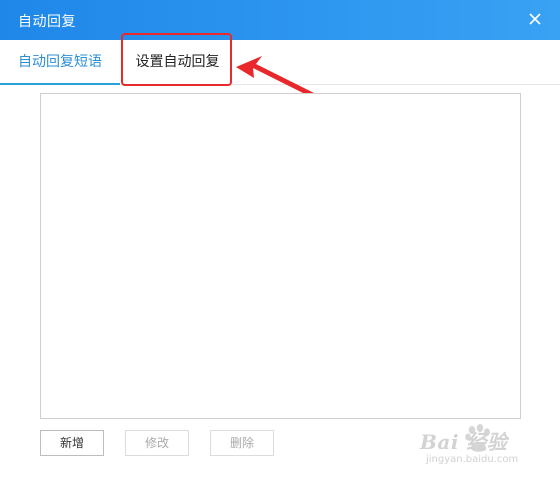 The height and width of the screenshot is (480, 560). I want to click on watermark: Bai 经验 jingyan.baidu.com, so click(479, 446).